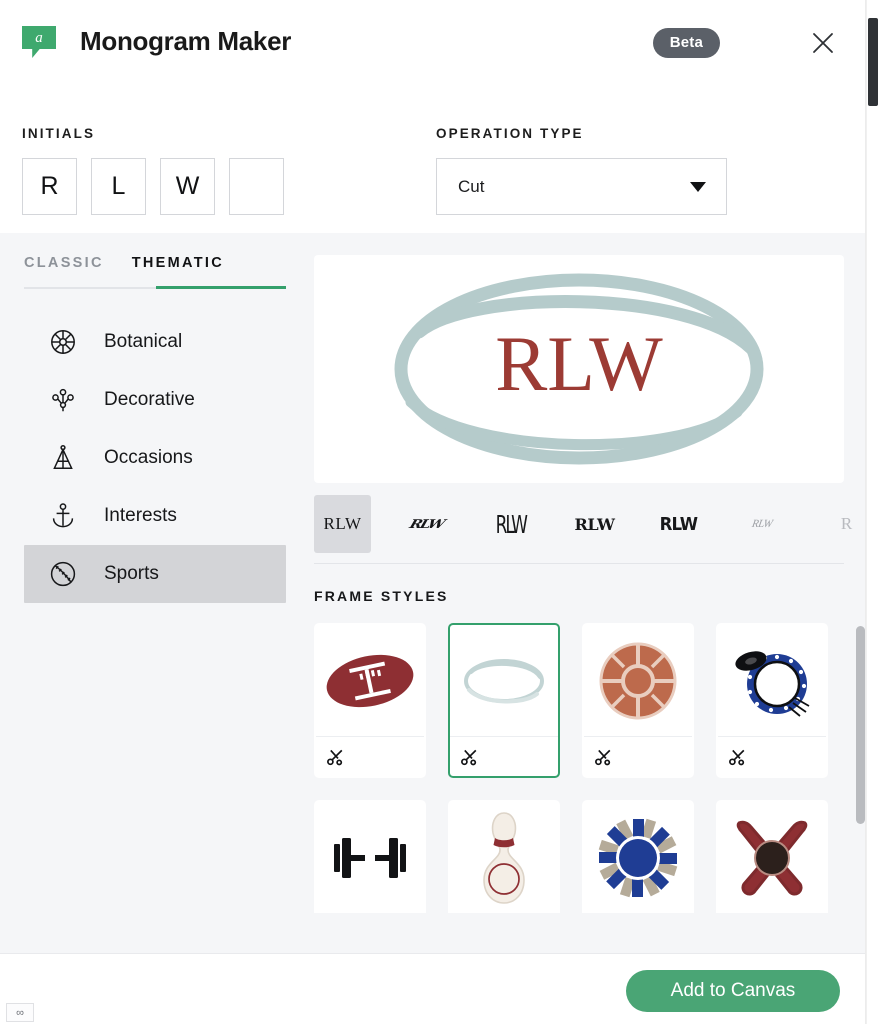  Describe the element at coordinates (153, 186) in the screenshot. I see `initials-row: R L W` at that location.